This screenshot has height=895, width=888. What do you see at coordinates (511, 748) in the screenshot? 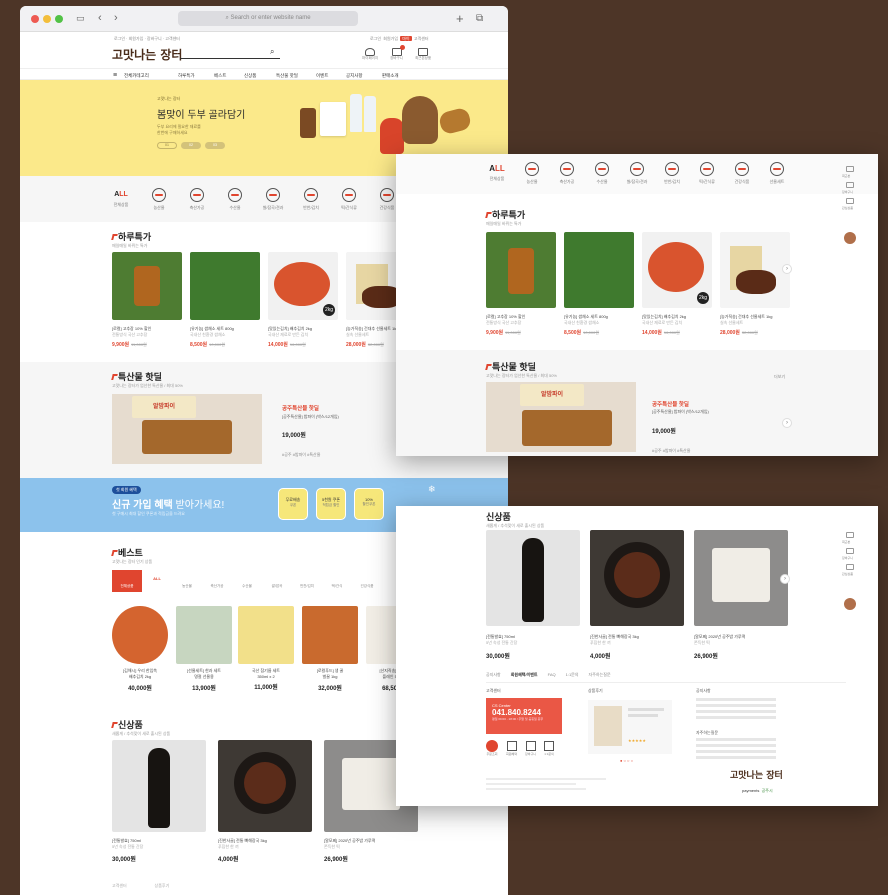
I see `quick-benefit: 회원혜택` at bounding box center [511, 748].